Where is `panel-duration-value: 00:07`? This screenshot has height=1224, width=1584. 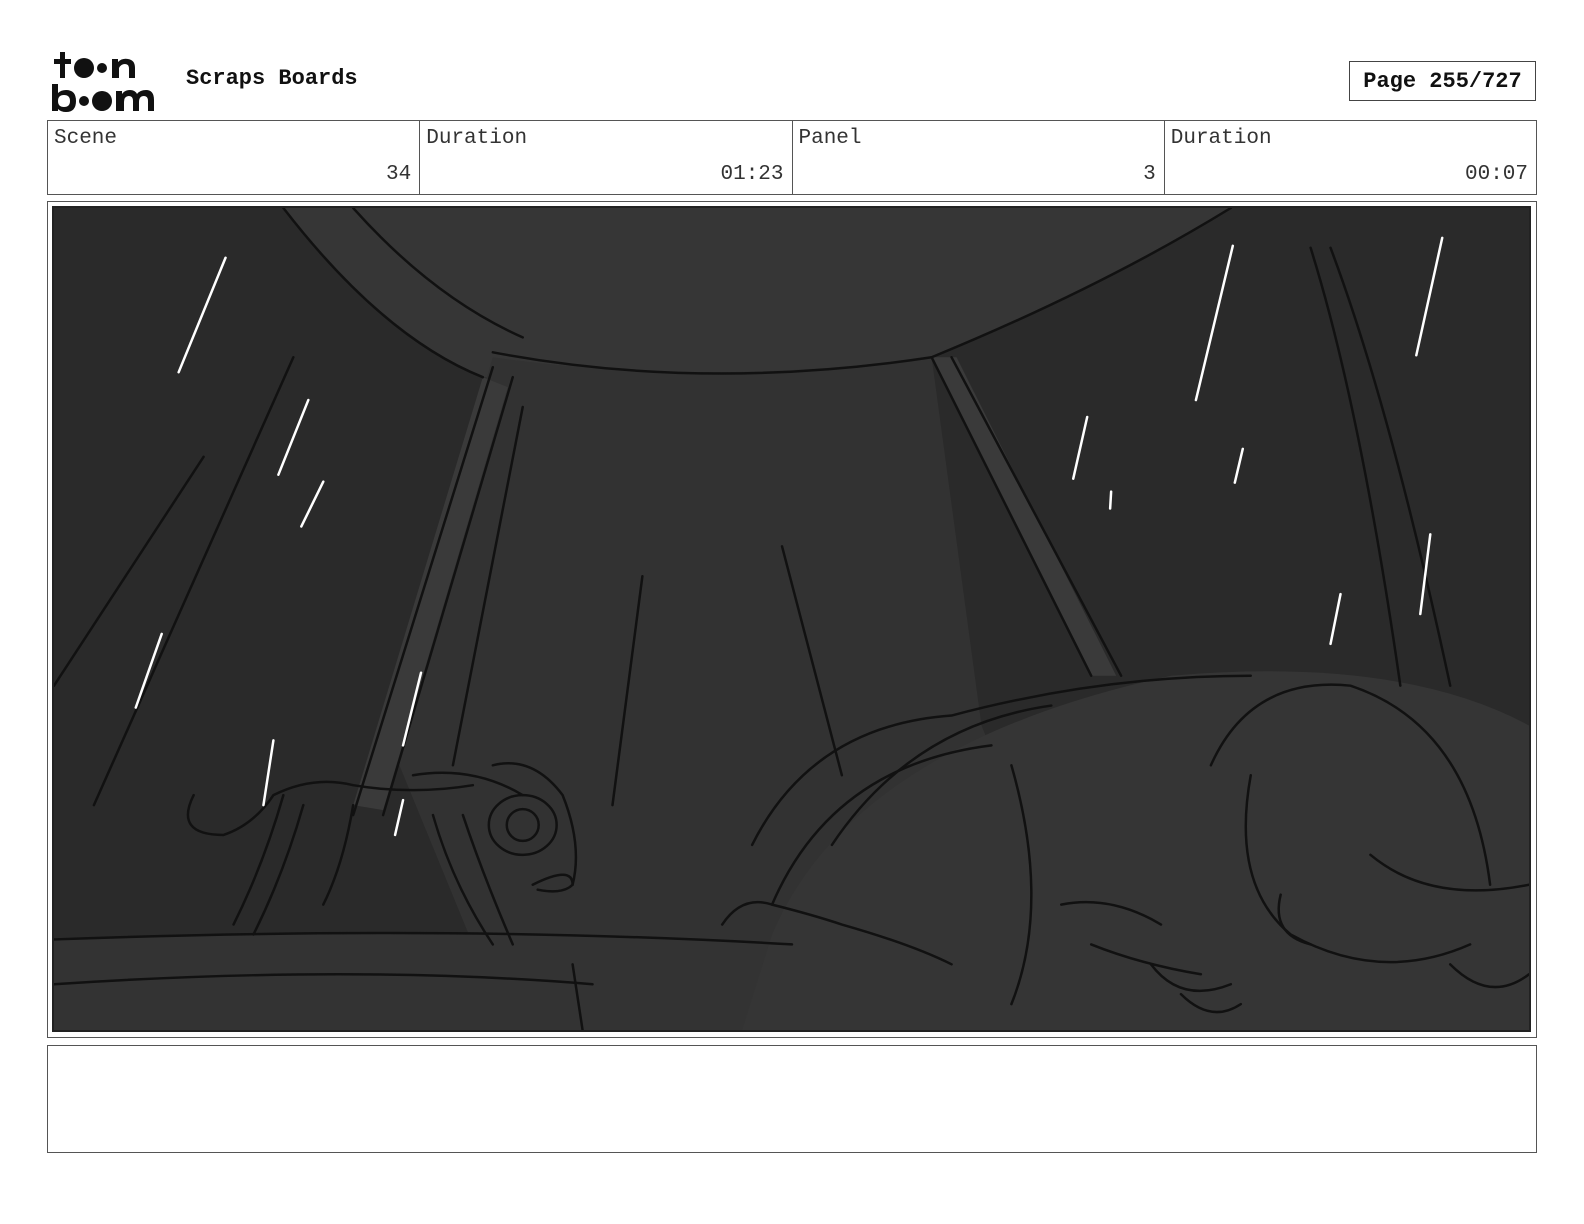
panel-duration-value: 00:07 is located at coordinates (1496, 174).